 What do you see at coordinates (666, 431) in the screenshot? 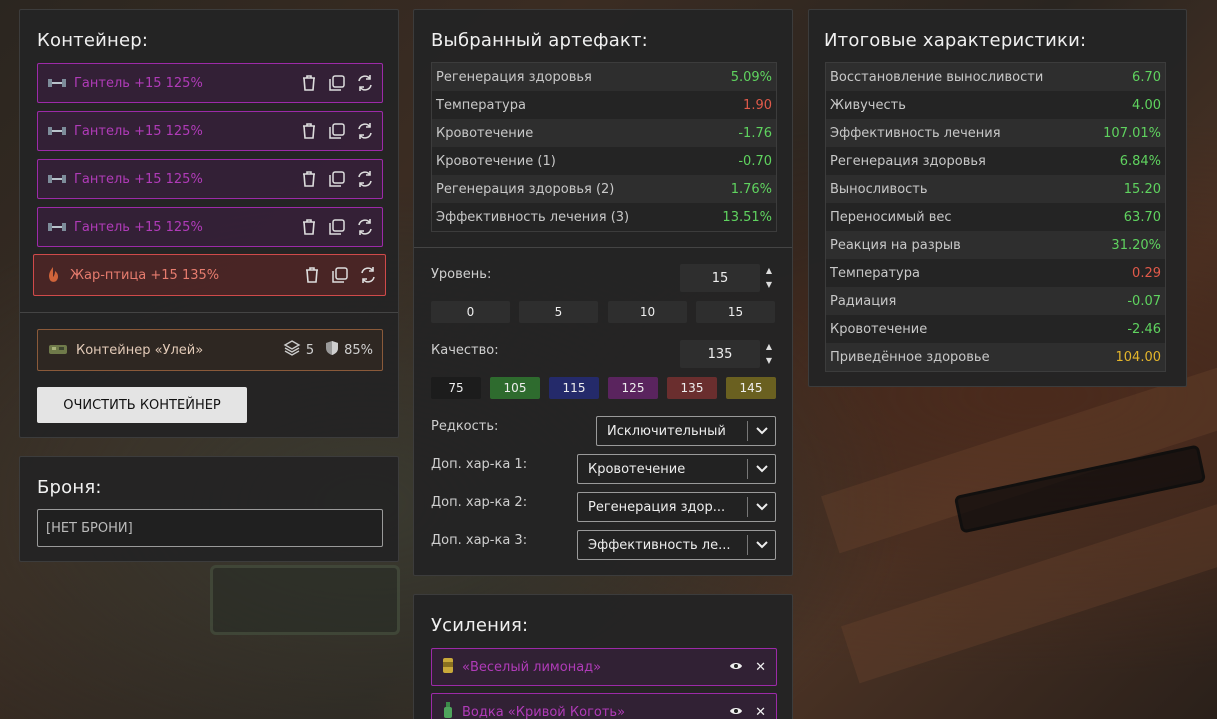
I see `rarity-value: Исключительный` at bounding box center [666, 431].